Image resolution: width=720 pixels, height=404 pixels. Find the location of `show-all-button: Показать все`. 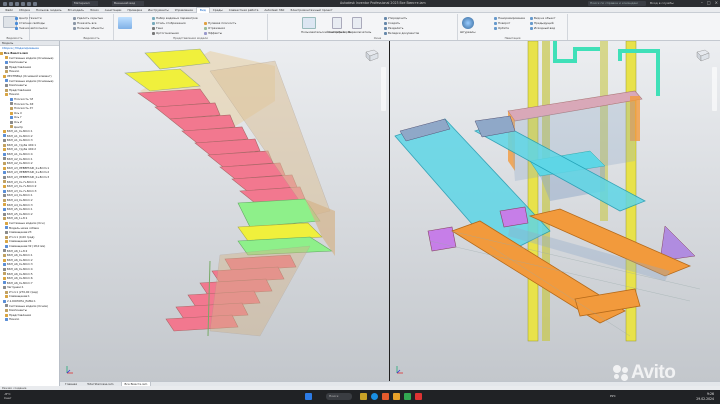

show-all-button: Показать все is located at coordinates (85, 23).